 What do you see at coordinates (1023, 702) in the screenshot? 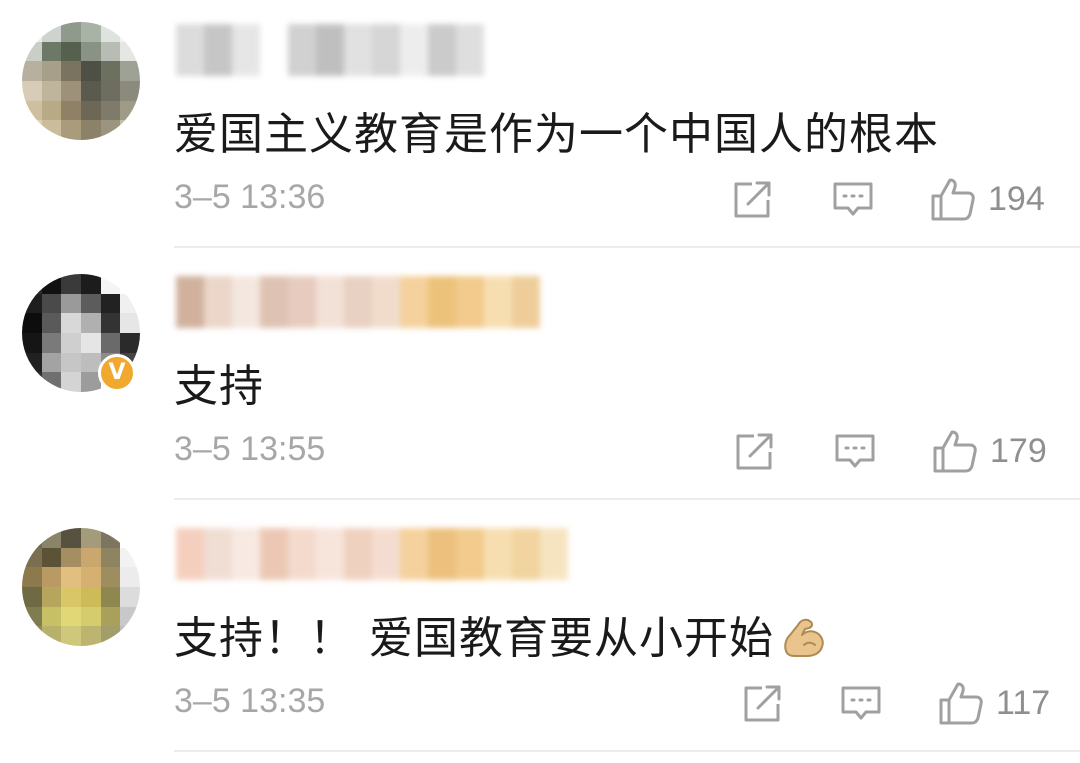
I see `like-count: 117` at bounding box center [1023, 702].